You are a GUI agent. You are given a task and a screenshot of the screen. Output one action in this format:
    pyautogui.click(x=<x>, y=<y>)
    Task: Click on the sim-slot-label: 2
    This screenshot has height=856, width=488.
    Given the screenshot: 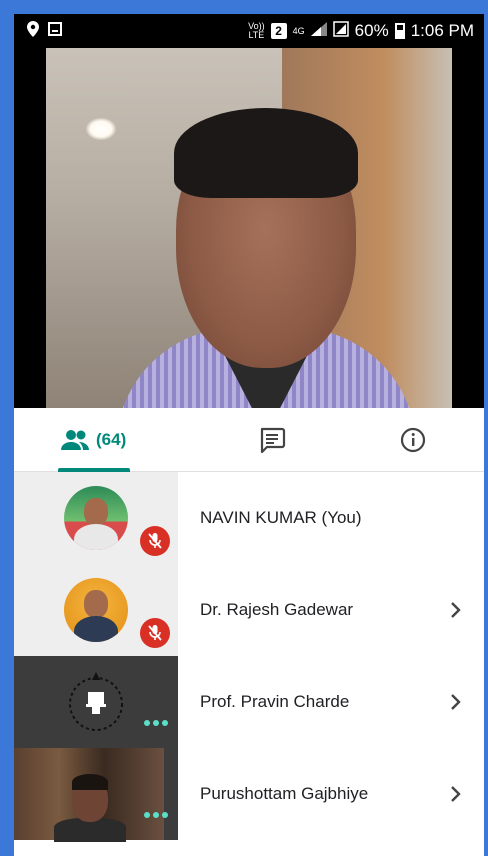 What is the action you would take?
    pyautogui.click(x=278, y=31)
    